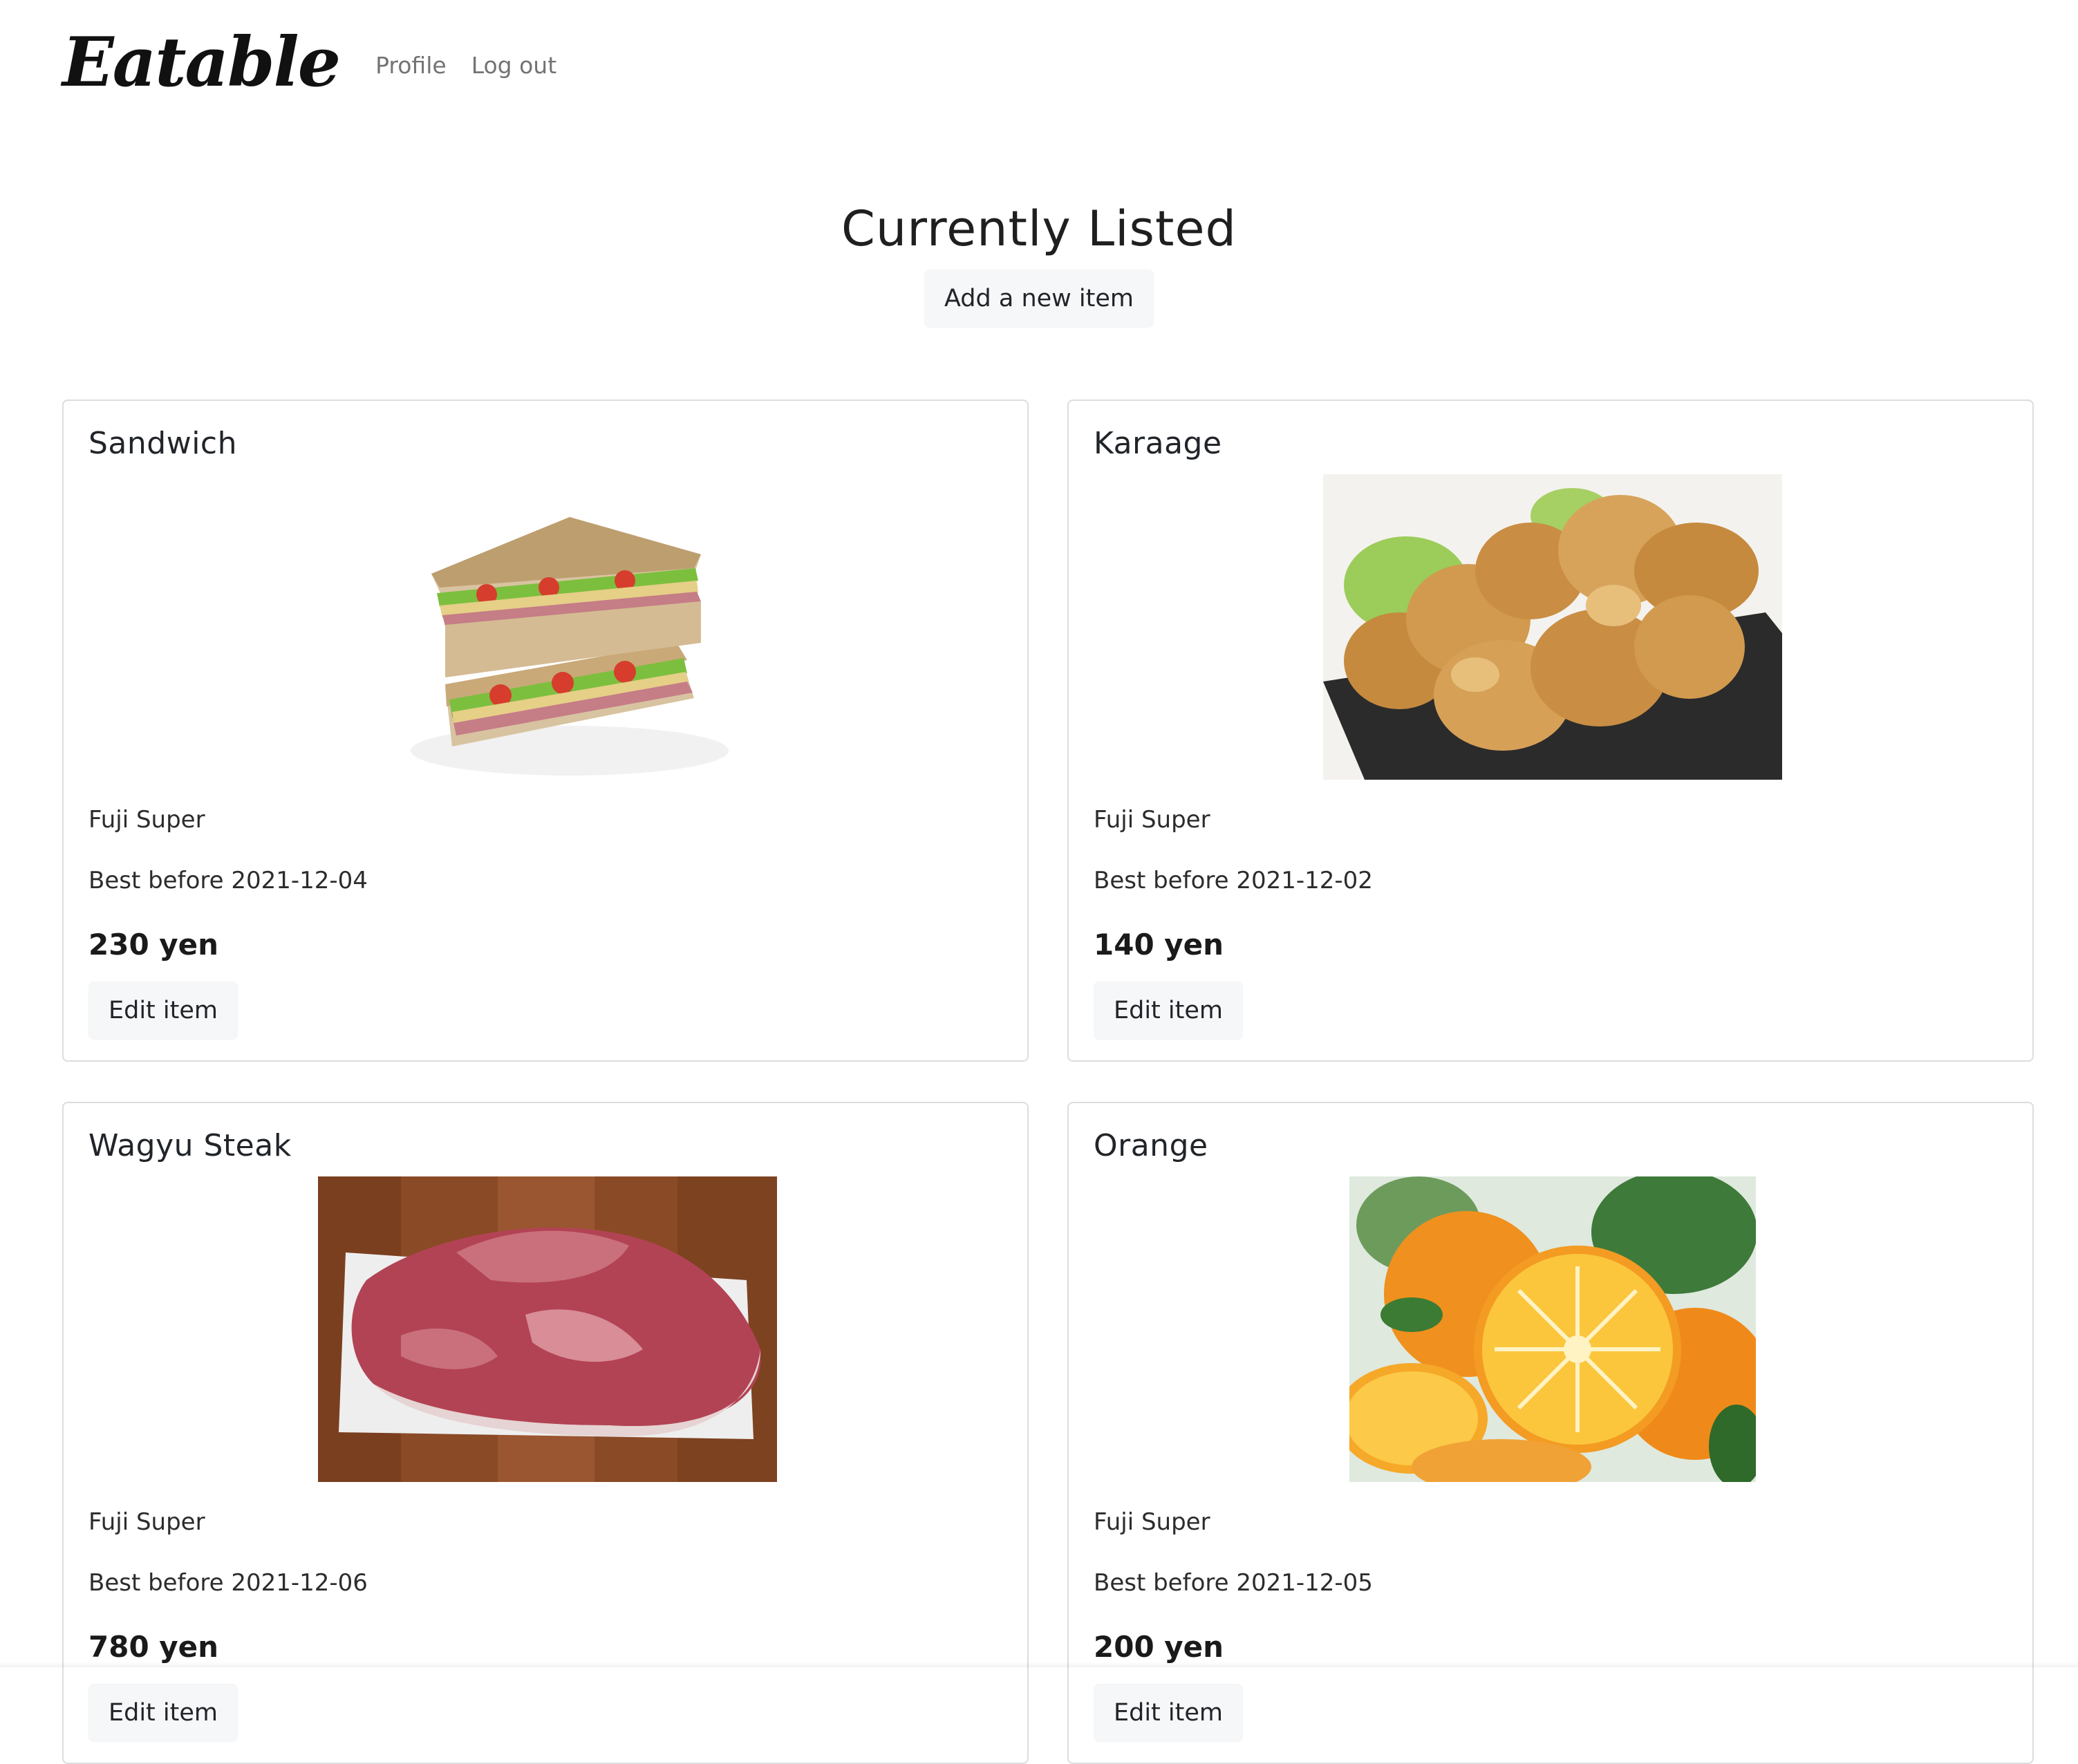 Image resolution: width=2078 pixels, height=1764 pixels. Describe the element at coordinates (153, 944) in the screenshot. I see `item-price: 230 yen` at that location.